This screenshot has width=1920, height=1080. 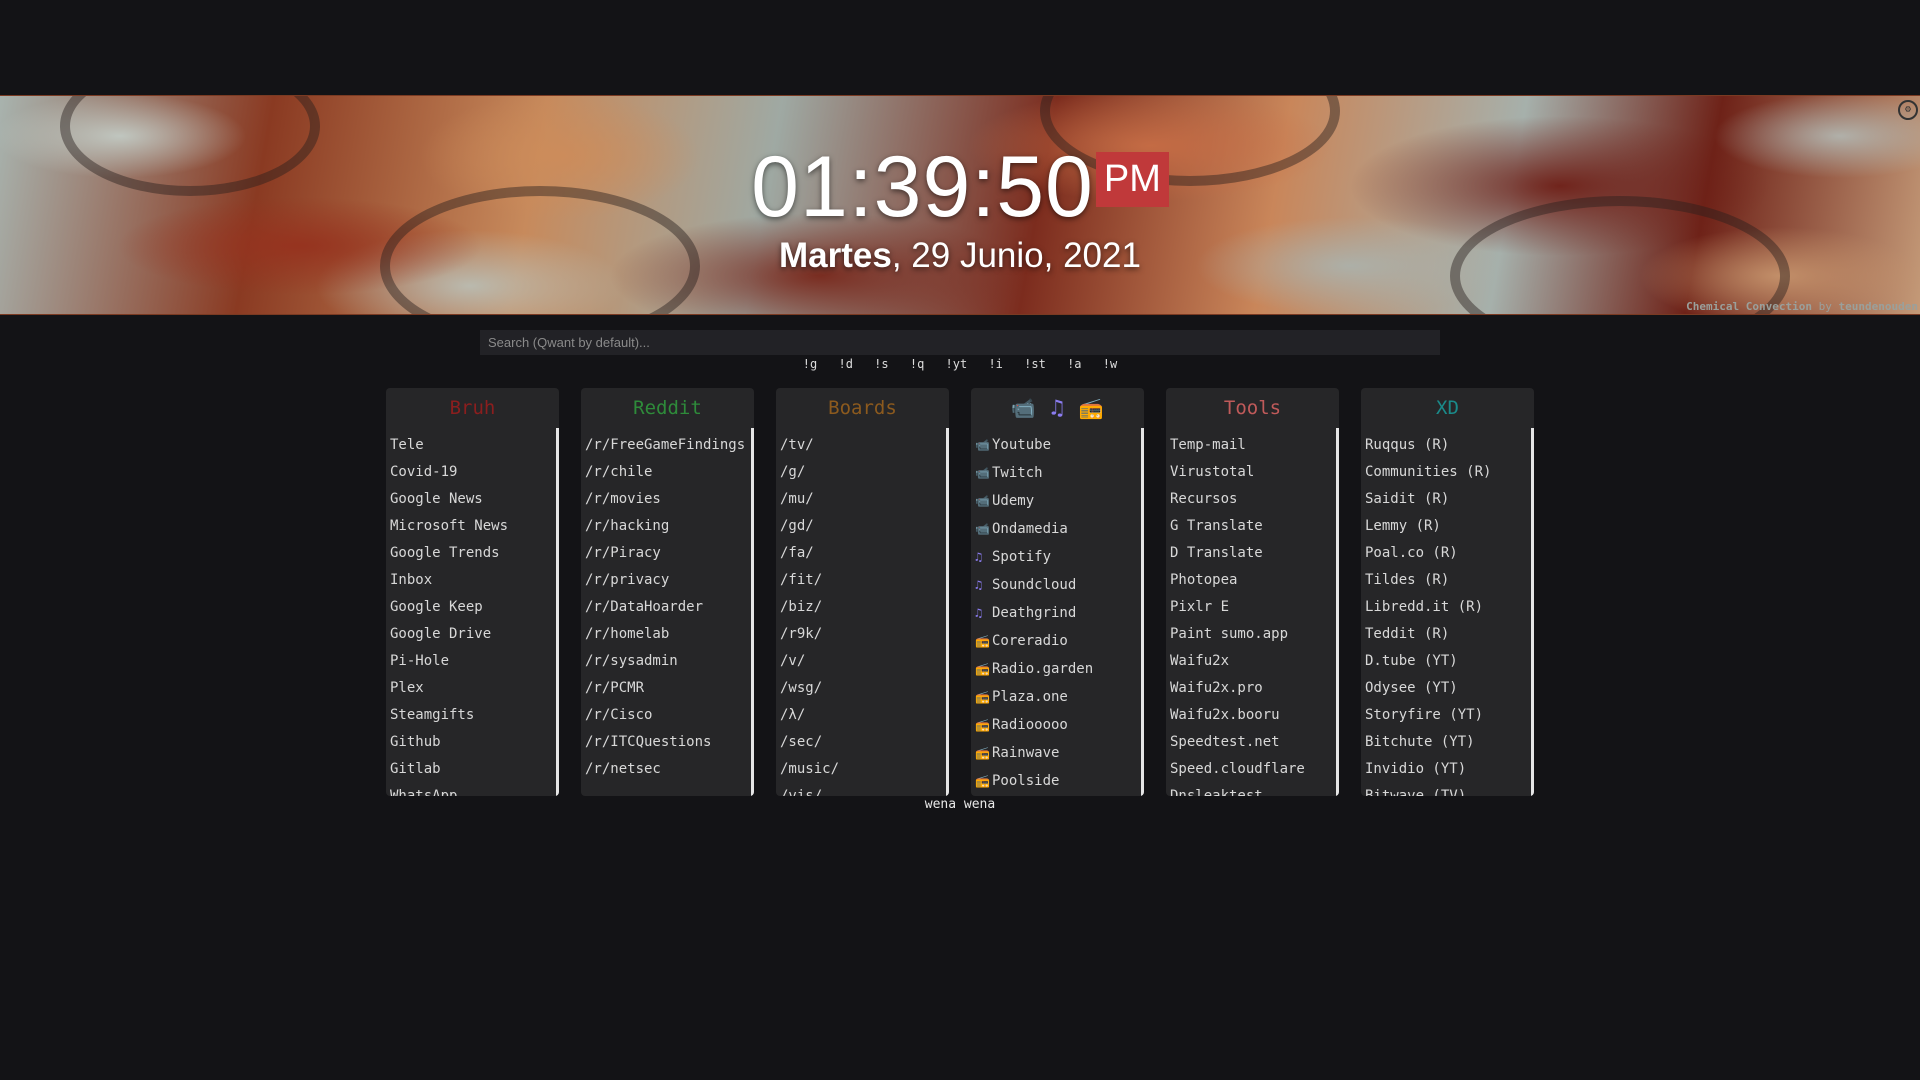 What do you see at coordinates (1825, 306) in the screenshot?
I see `credit-by: by` at bounding box center [1825, 306].